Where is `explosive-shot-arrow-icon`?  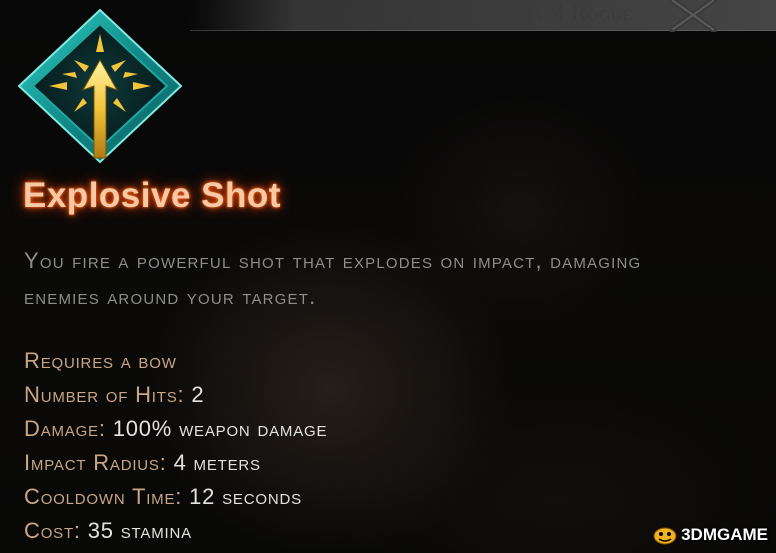
explosive-shot-arrow-icon is located at coordinates (100, 86).